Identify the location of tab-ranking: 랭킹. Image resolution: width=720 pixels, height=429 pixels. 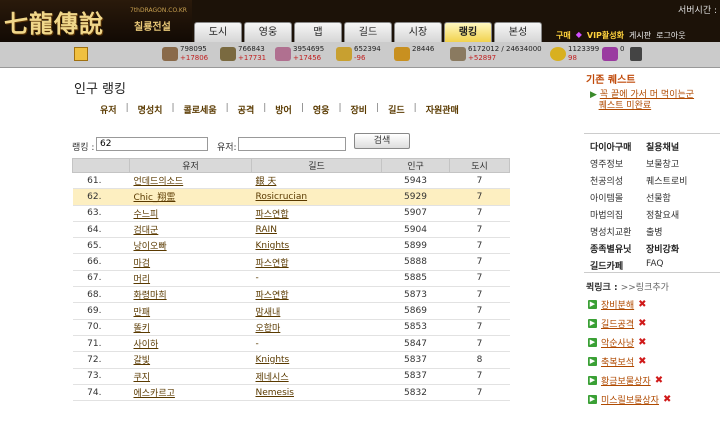
(468, 32).